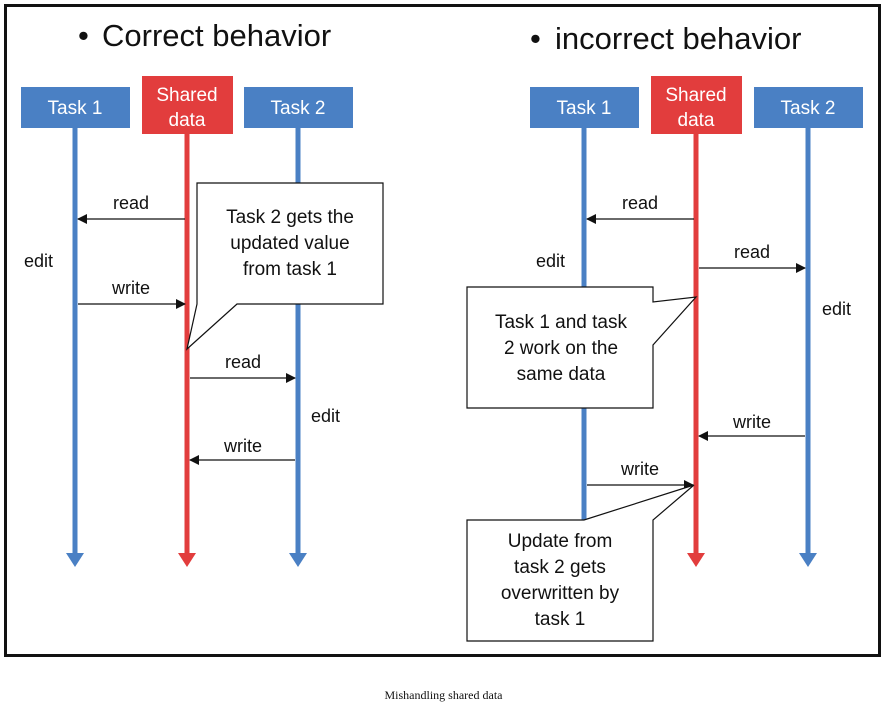 Image resolution: width=887 pixels, height=717 pixels. I want to click on shared-label-right-line1: Shared, so click(695, 95).